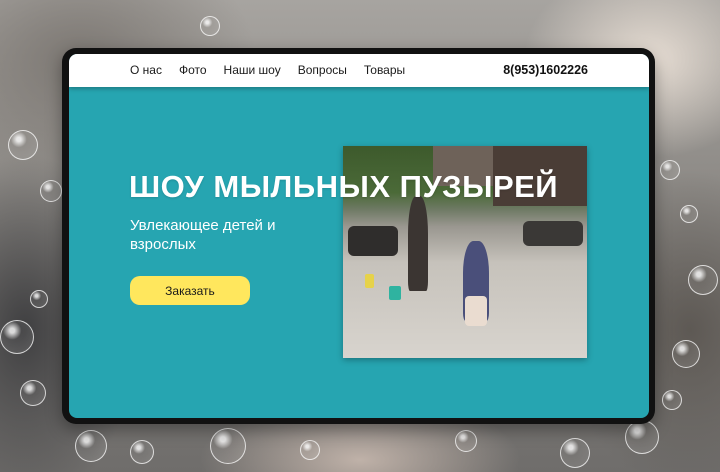  Describe the element at coordinates (252, 70) in the screenshot. I see `nav-item-shows: Наши шоу` at that location.